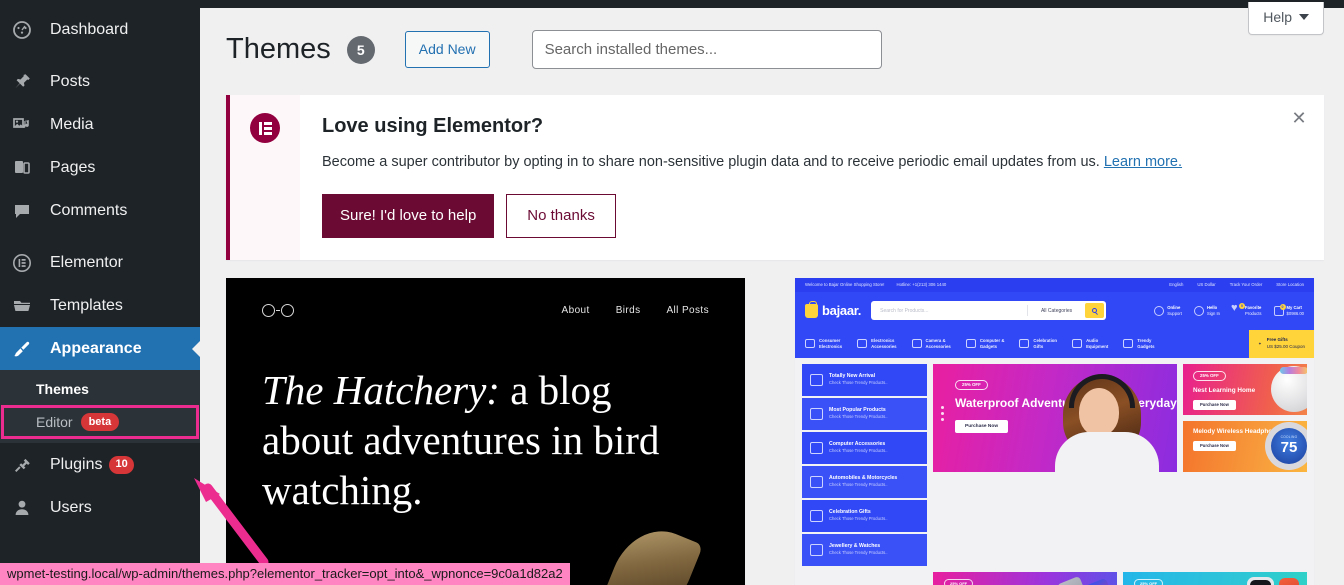  I want to click on topbar-track-order: Track Your Order, so click(1246, 285).